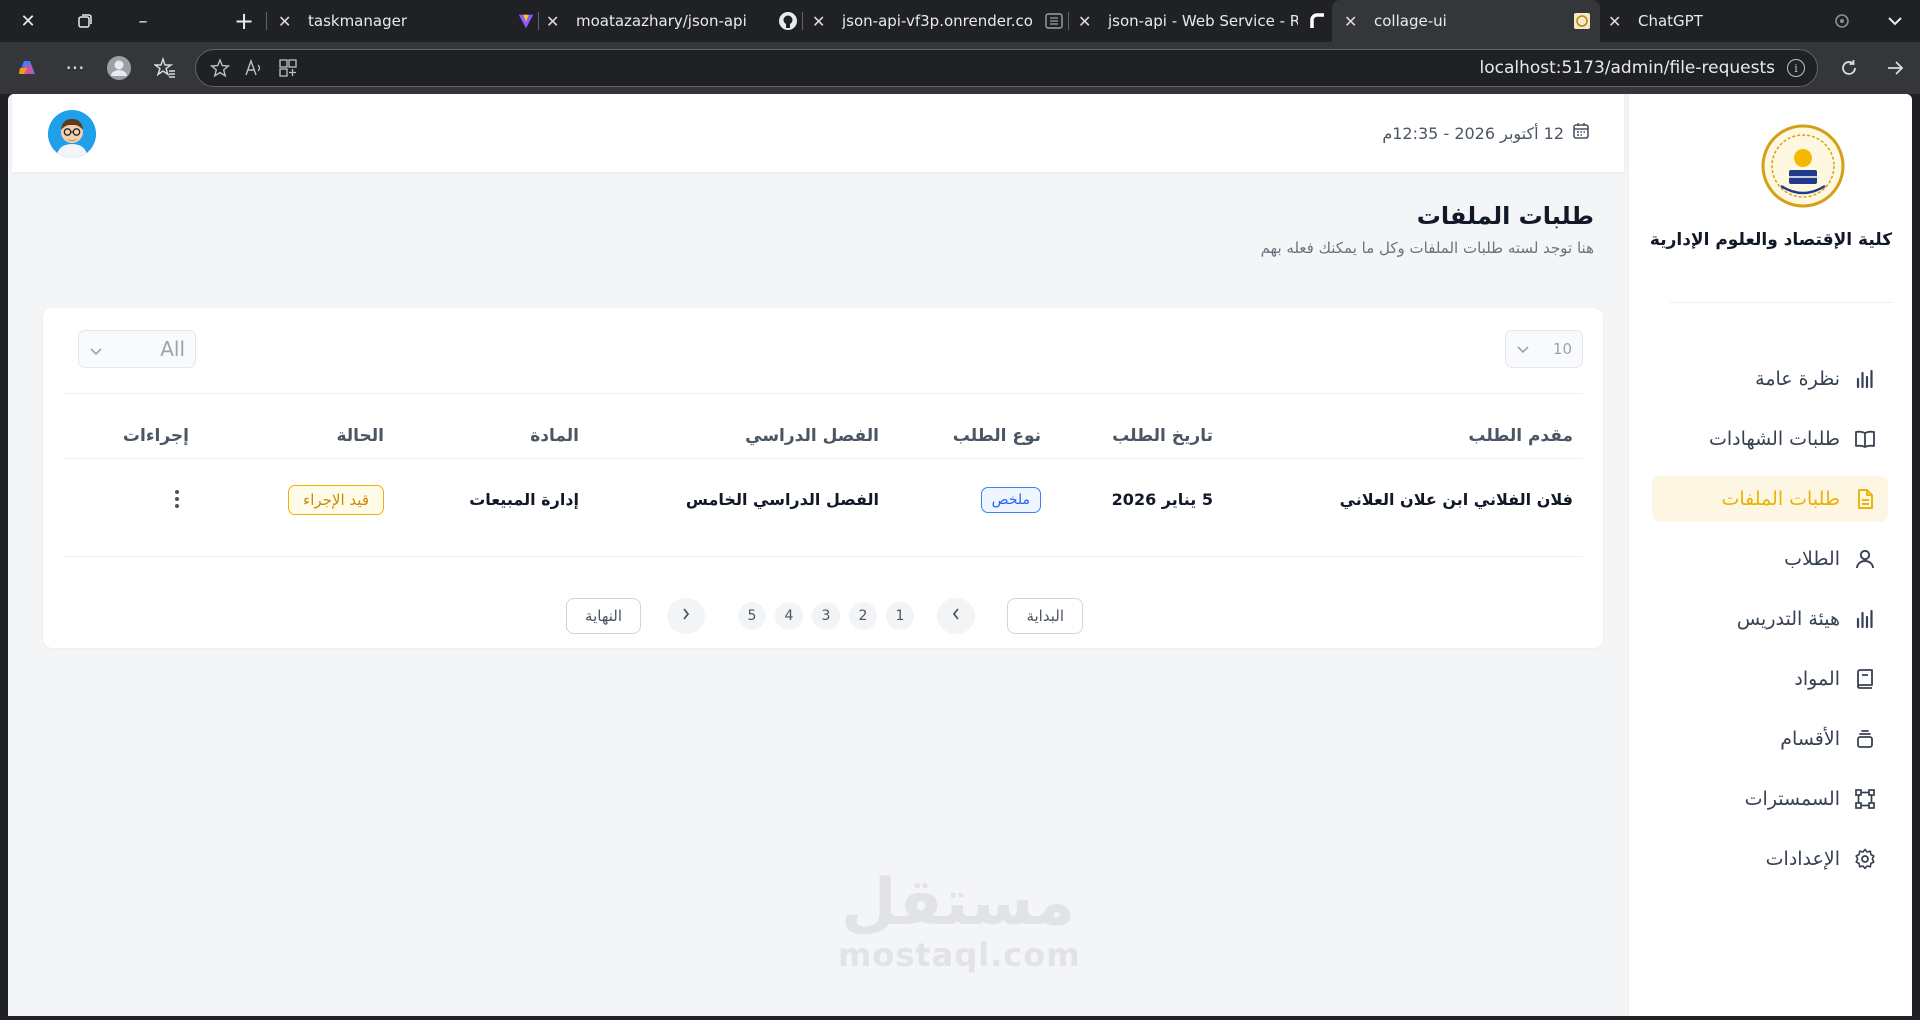 The width and height of the screenshot is (1920, 1020). Describe the element at coordinates (1010, 500) in the screenshot. I see `type-badge: ملخص` at that location.